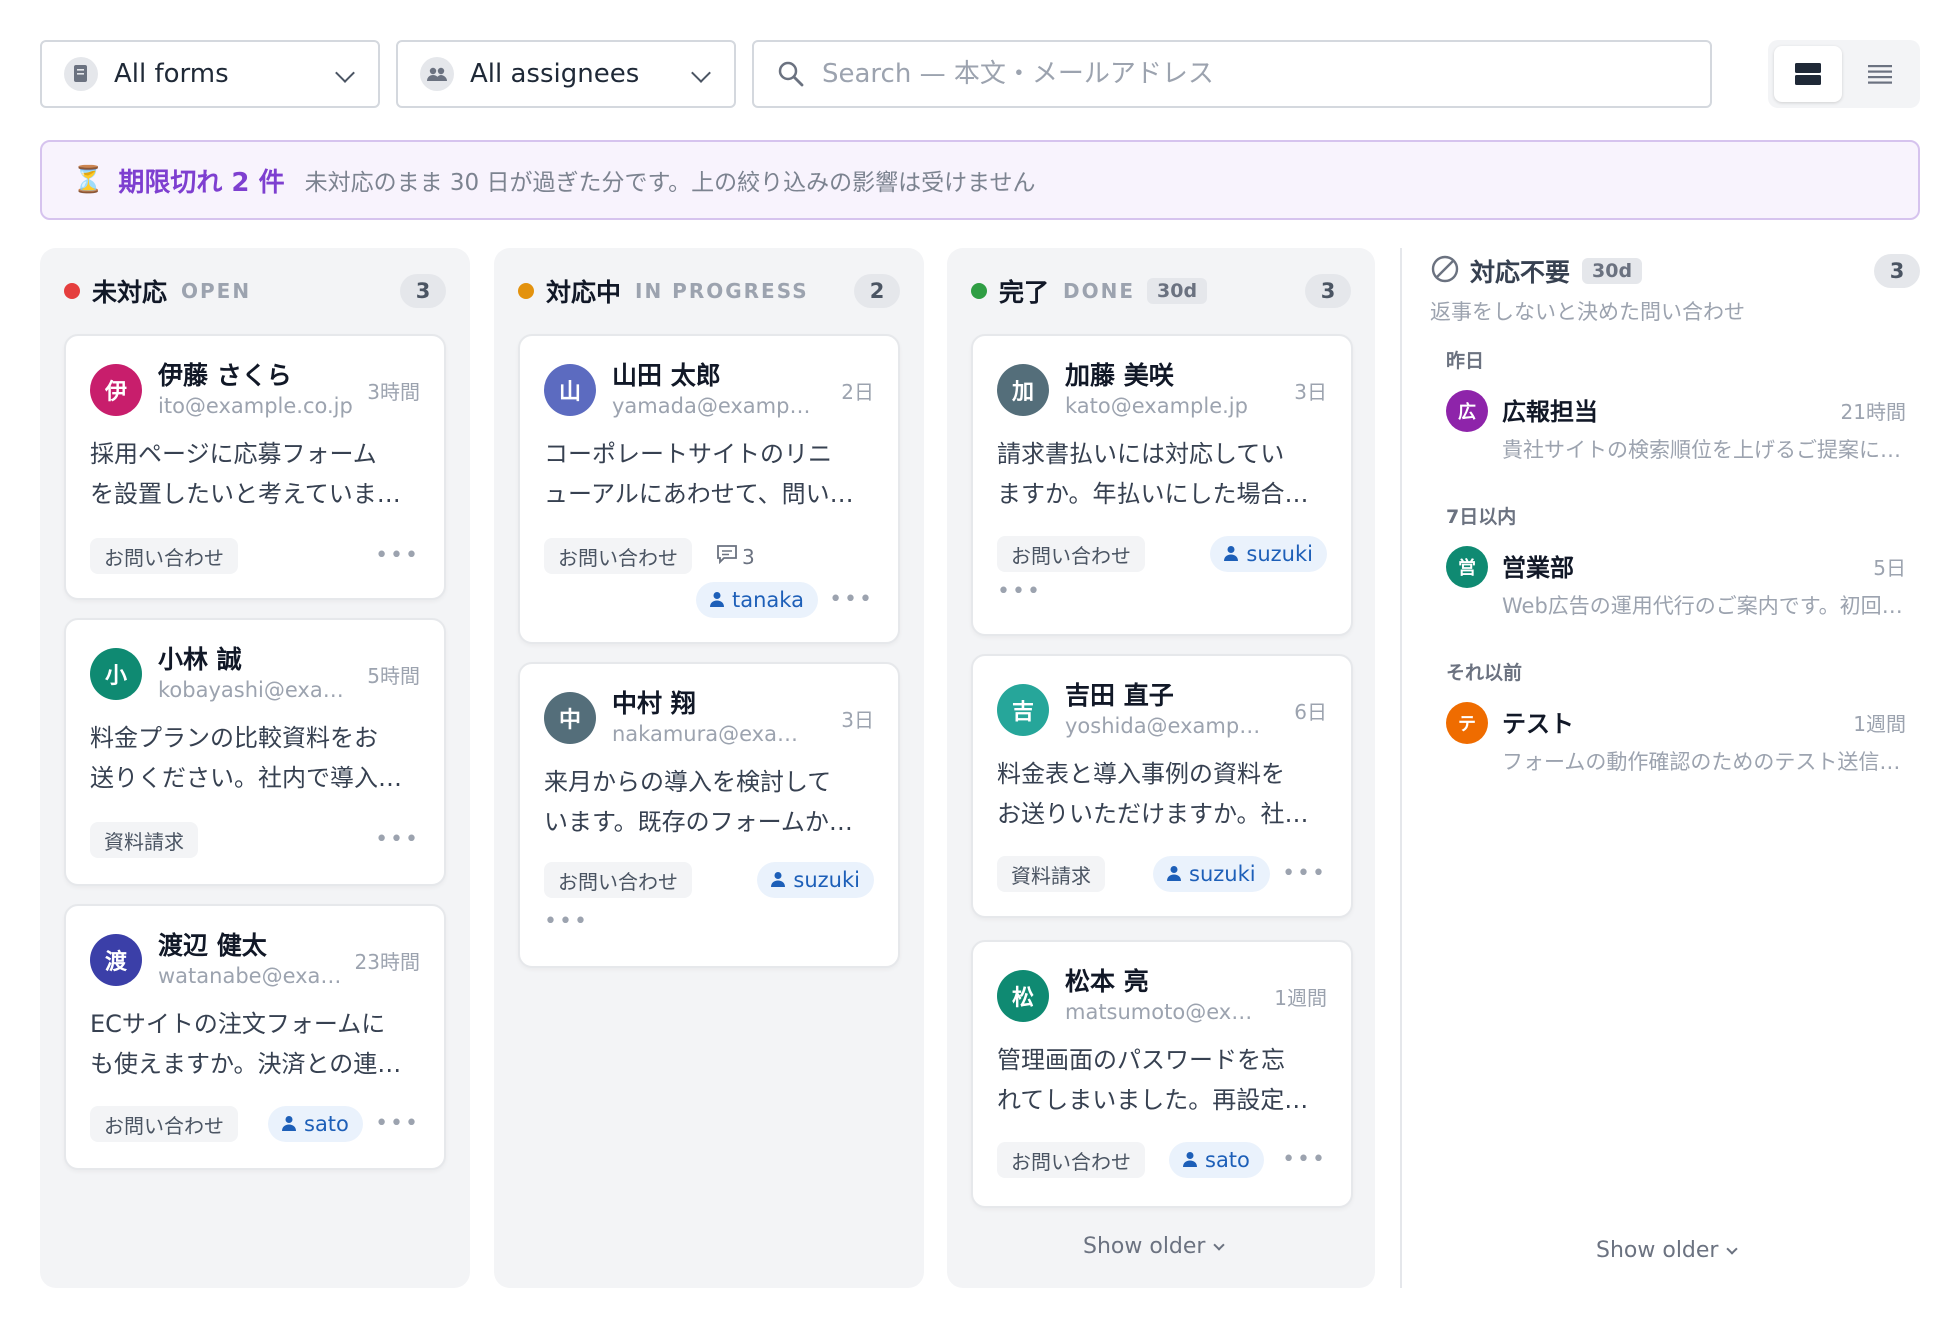  Describe the element at coordinates (234, 738) in the screenshot. I see `preview-line: 料金プランの比較資料をお` at that location.